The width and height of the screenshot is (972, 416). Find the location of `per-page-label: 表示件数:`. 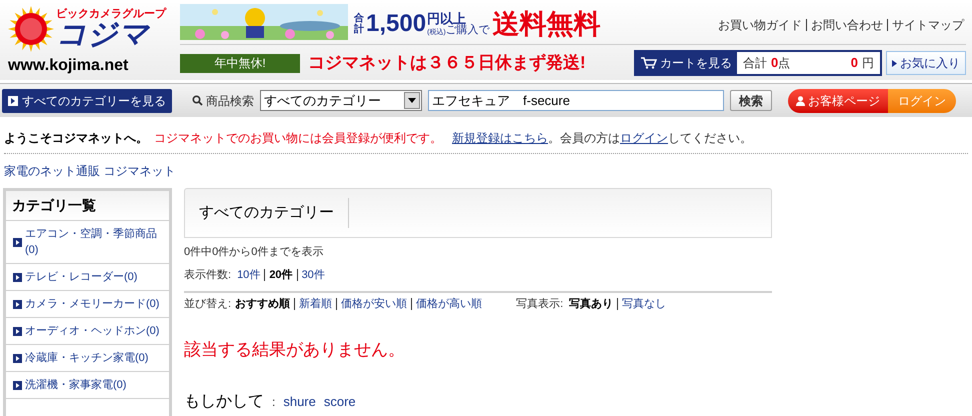

per-page-label: 表示件数: is located at coordinates (208, 275).